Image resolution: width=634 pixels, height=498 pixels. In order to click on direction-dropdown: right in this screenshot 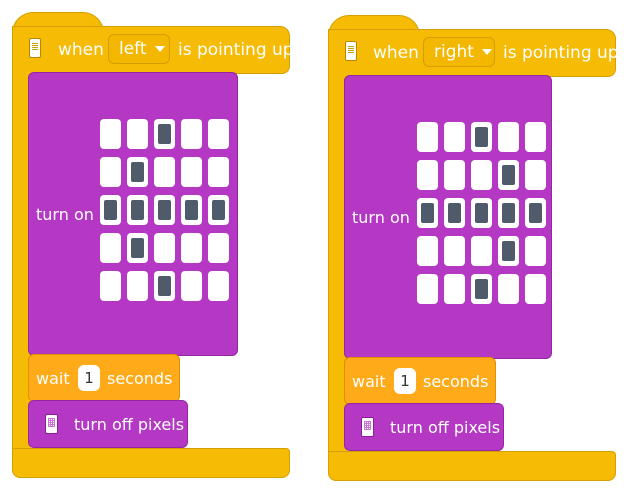, I will do `click(459, 52)`.